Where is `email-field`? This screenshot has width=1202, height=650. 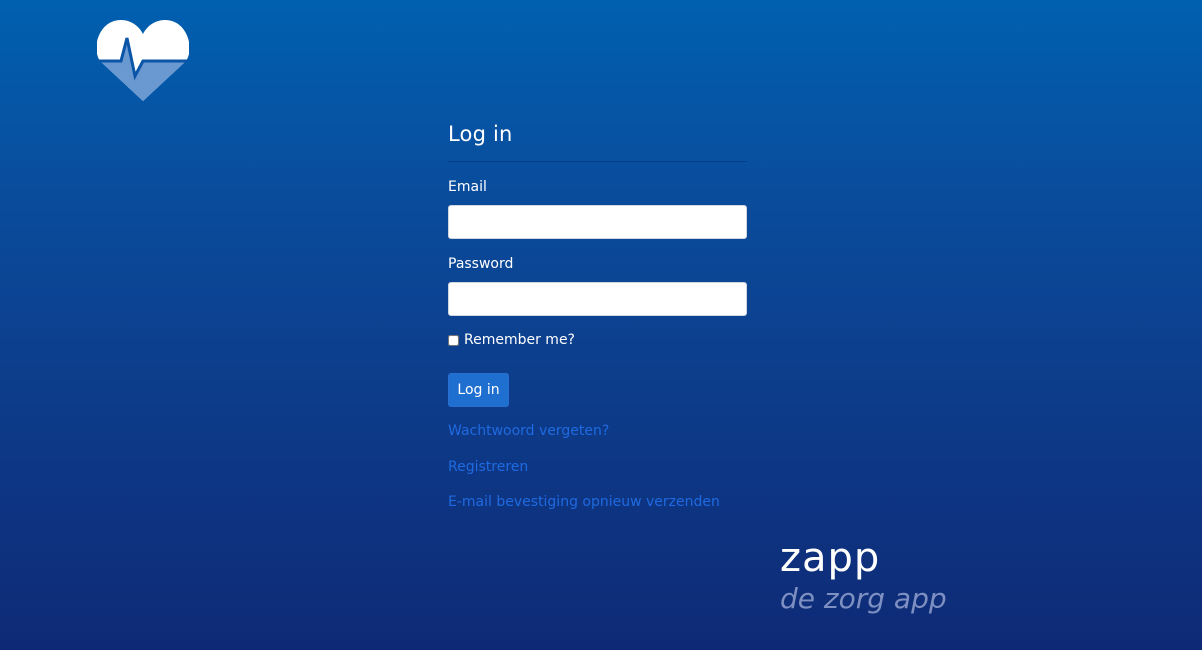 email-field is located at coordinates (597, 222).